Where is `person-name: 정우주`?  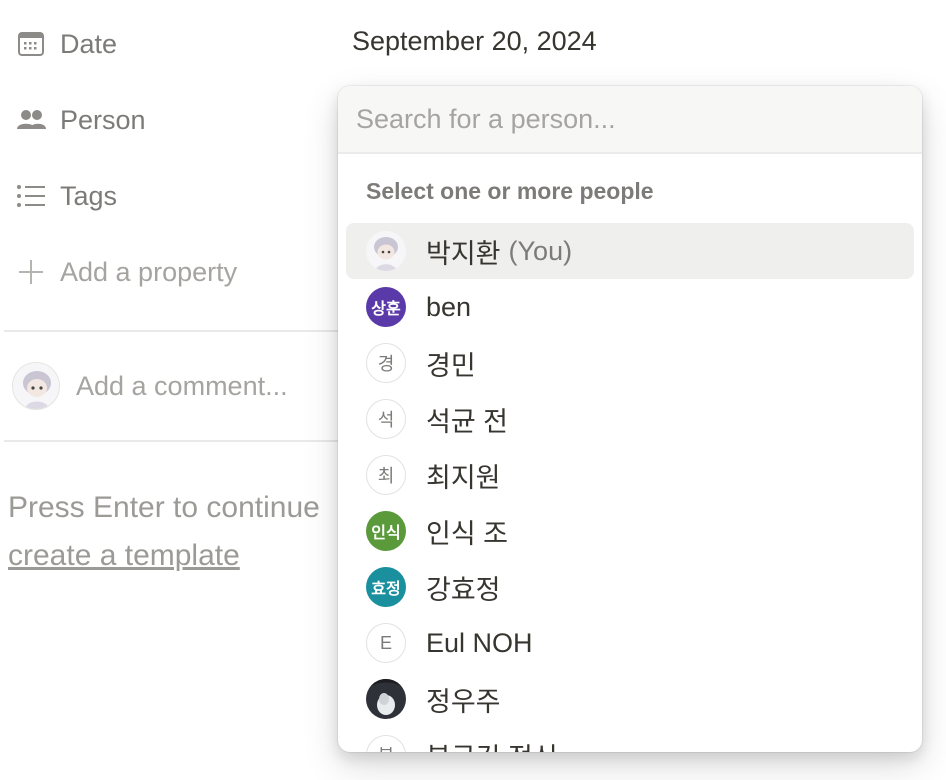 person-name: 정우주 is located at coordinates (463, 701).